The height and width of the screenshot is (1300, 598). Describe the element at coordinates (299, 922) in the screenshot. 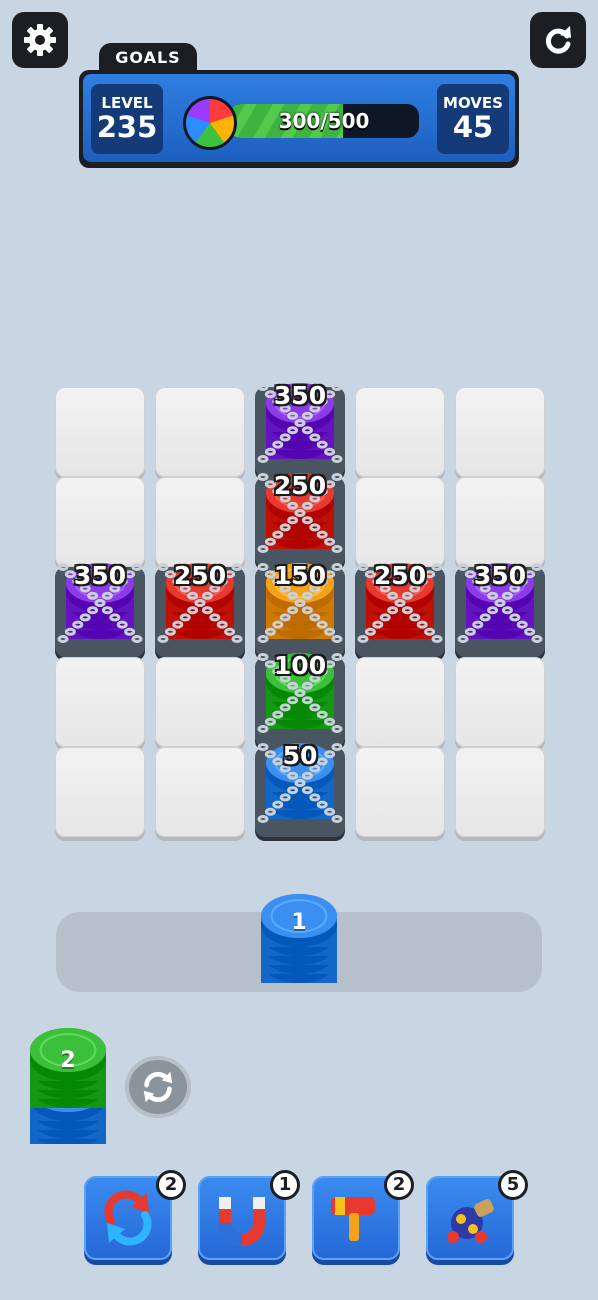

I see `tray-chip-value: 1` at that location.